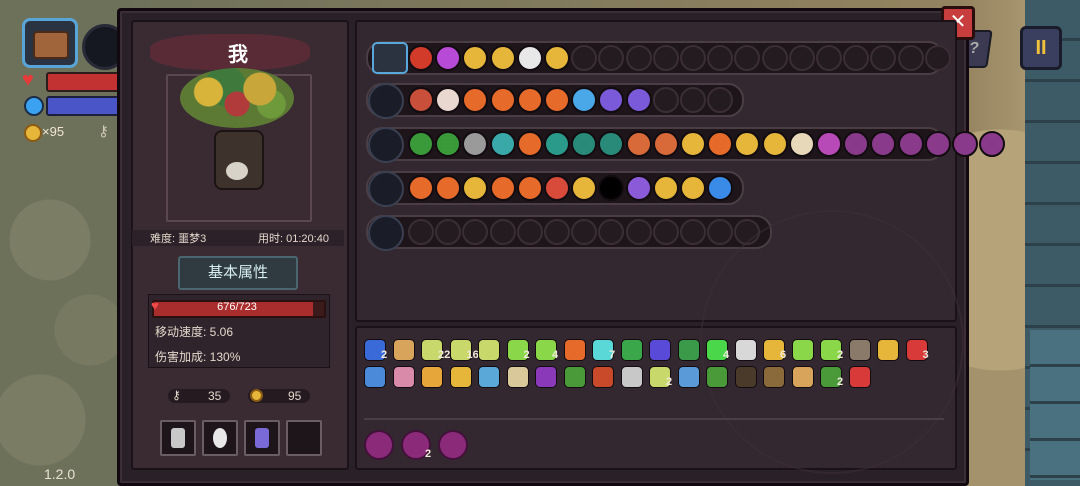 Image resolution: width=1080 pixels, height=486 pixels. Describe the element at coordinates (802, 377) in the screenshot. I see `coin-icon` at that location.